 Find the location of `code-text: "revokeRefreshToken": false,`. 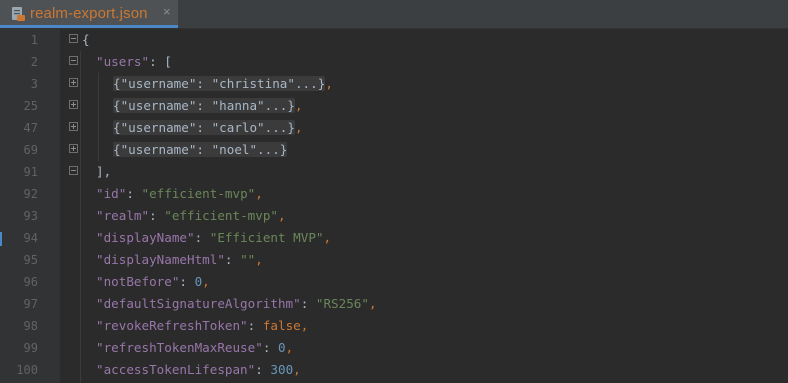

code-text: "revokeRefreshToken": false, is located at coordinates (202, 326).